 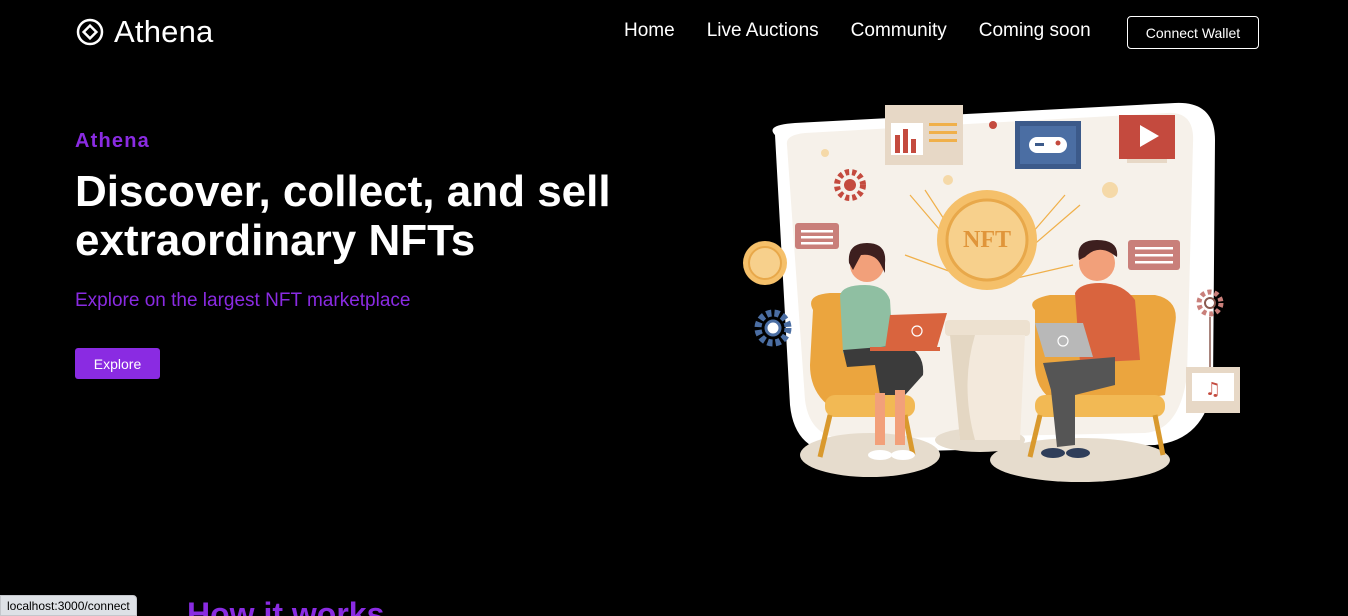 I want to click on browser-status-bar: localhost:3000/connect, so click(x=68, y=605).